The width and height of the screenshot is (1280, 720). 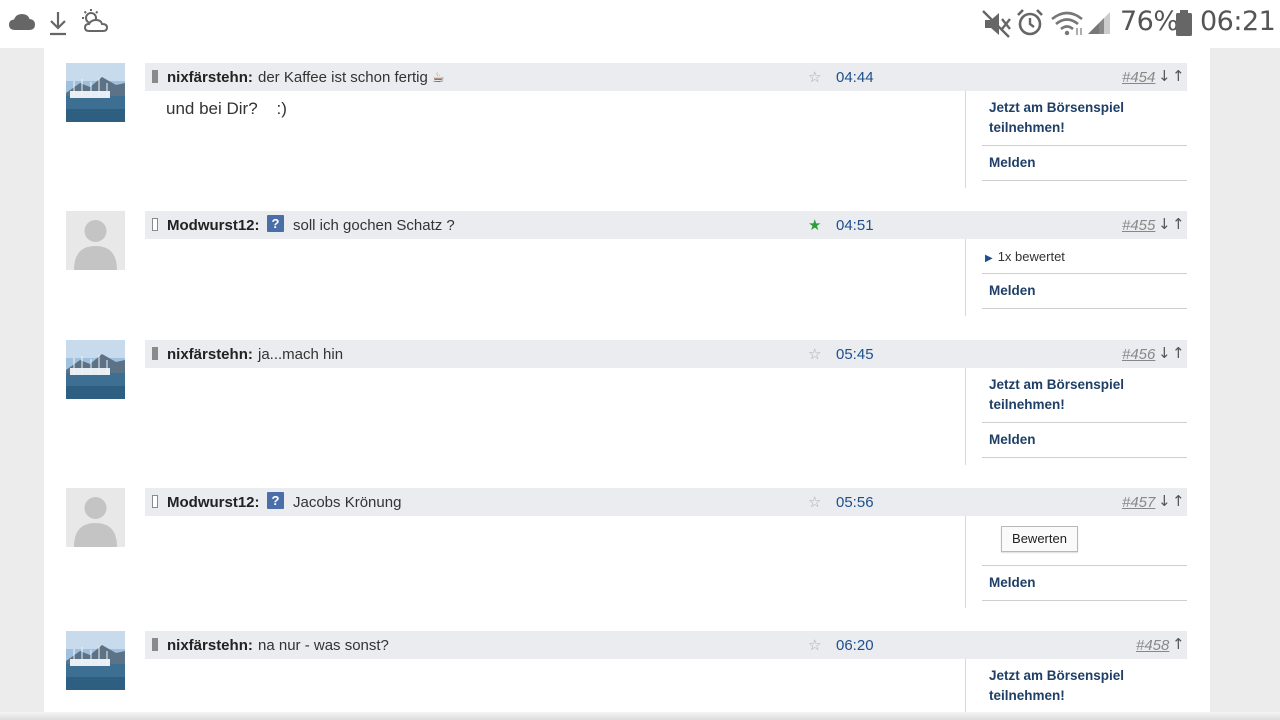 I want to click on post-number-link: #455, so click(x=1138, y=225).